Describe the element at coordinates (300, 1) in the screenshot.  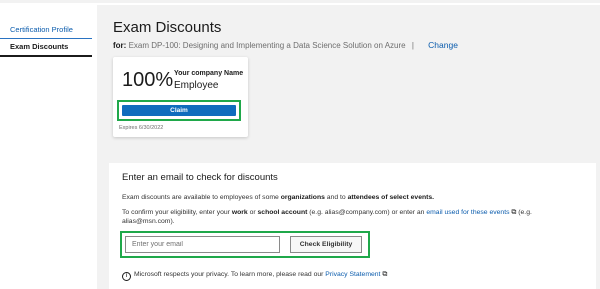
I see `top-divider` at that location.